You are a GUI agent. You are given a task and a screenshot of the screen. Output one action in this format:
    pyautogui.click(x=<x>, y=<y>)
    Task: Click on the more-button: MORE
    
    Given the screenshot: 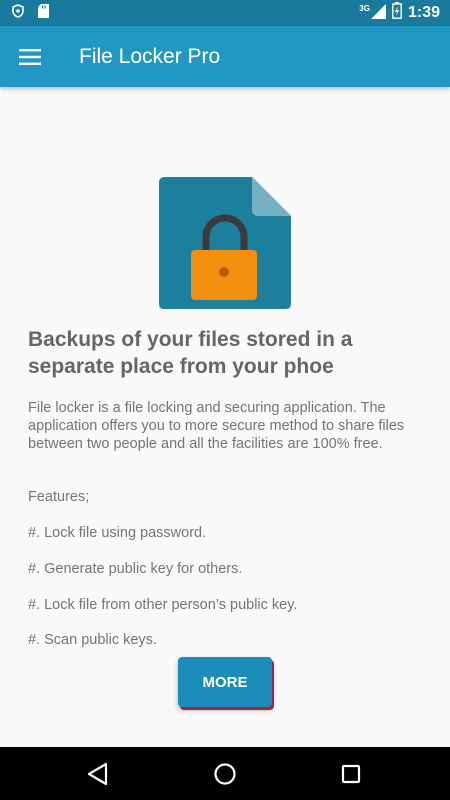 What is the action you would take?
    pyautogui.click(x=225, y=682)
    